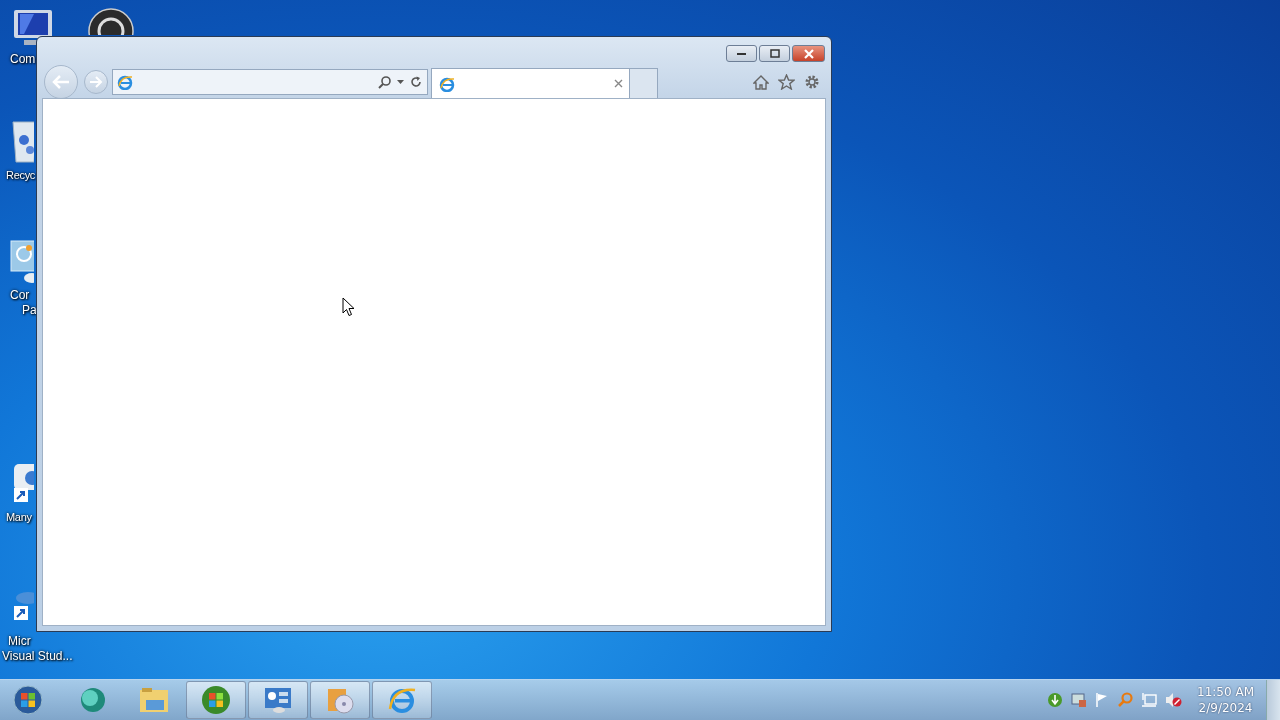 The image size is (1280, 720). Describe the element at coordinates (741, 53) in the screenshot. I see `minimize-button` at that location.